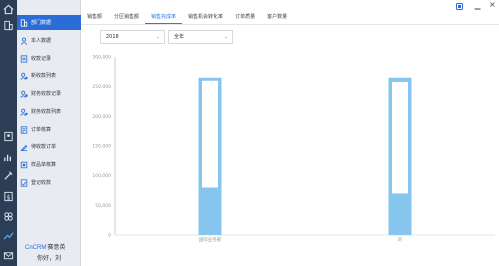 This screenshot has width=499, height=266. Describe the element at coordinates (24, 165) in the screenshot. I see `sample-icon` at that location.